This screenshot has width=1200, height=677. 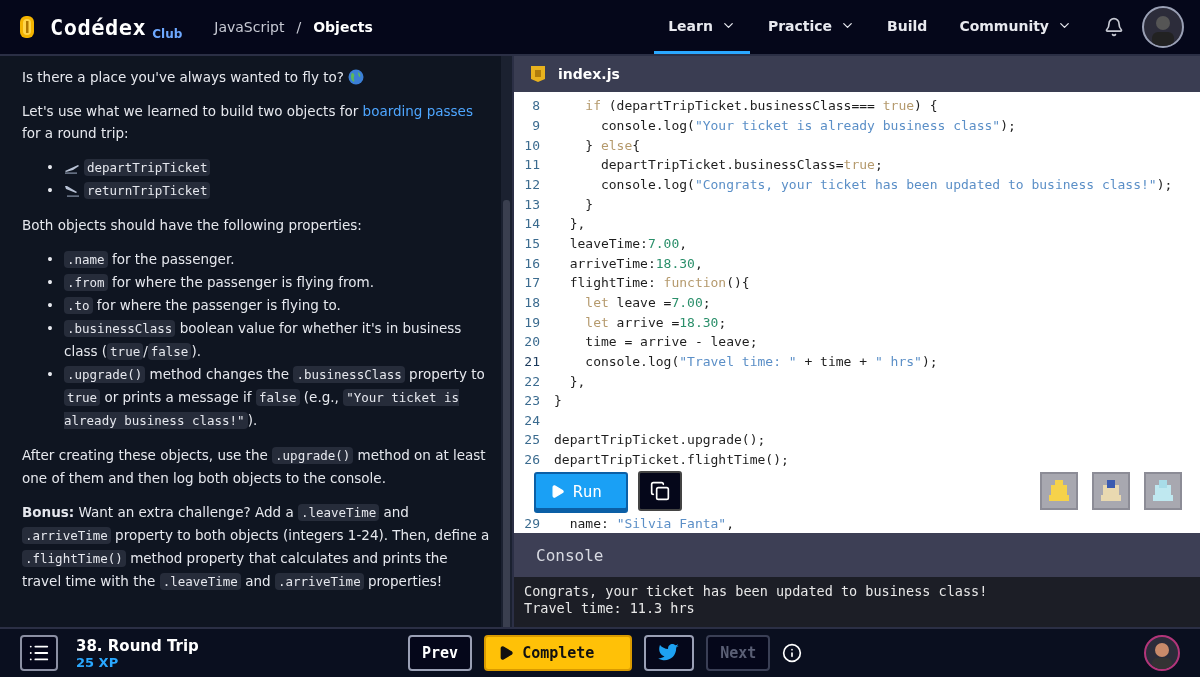 What do you see at coordinates (741, 165) in the screenshot?
I see `code-line: departTripTicket.businessClass=true;` at bounding box center [741, 165].